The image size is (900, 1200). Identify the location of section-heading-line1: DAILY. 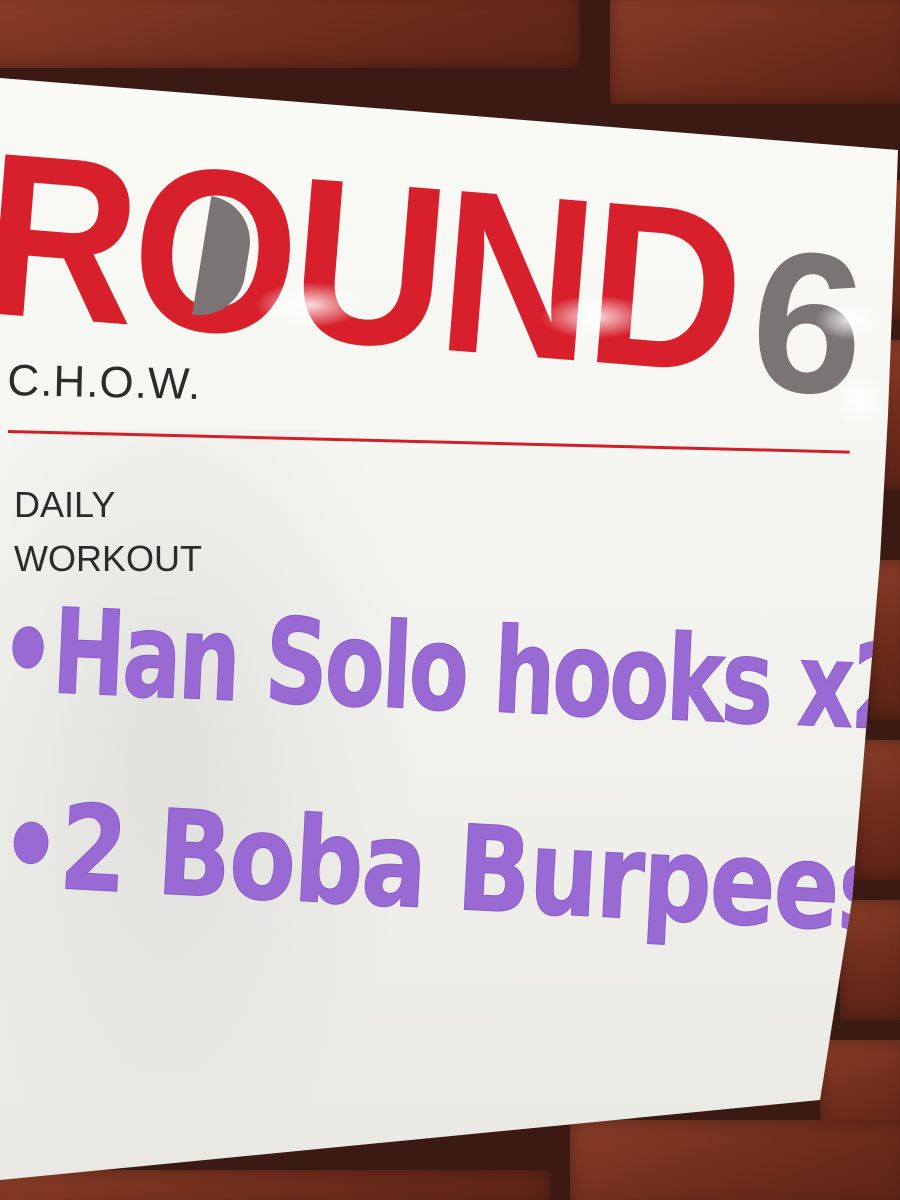
(65, 504).